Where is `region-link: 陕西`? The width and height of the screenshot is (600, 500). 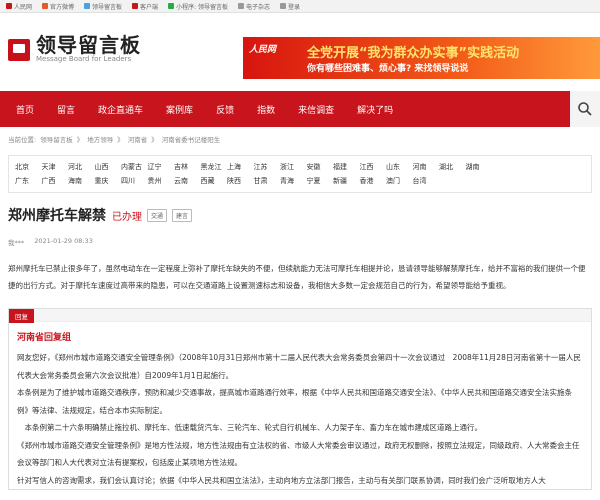 region-link: 陕西 is located at coordinates (240, 181).